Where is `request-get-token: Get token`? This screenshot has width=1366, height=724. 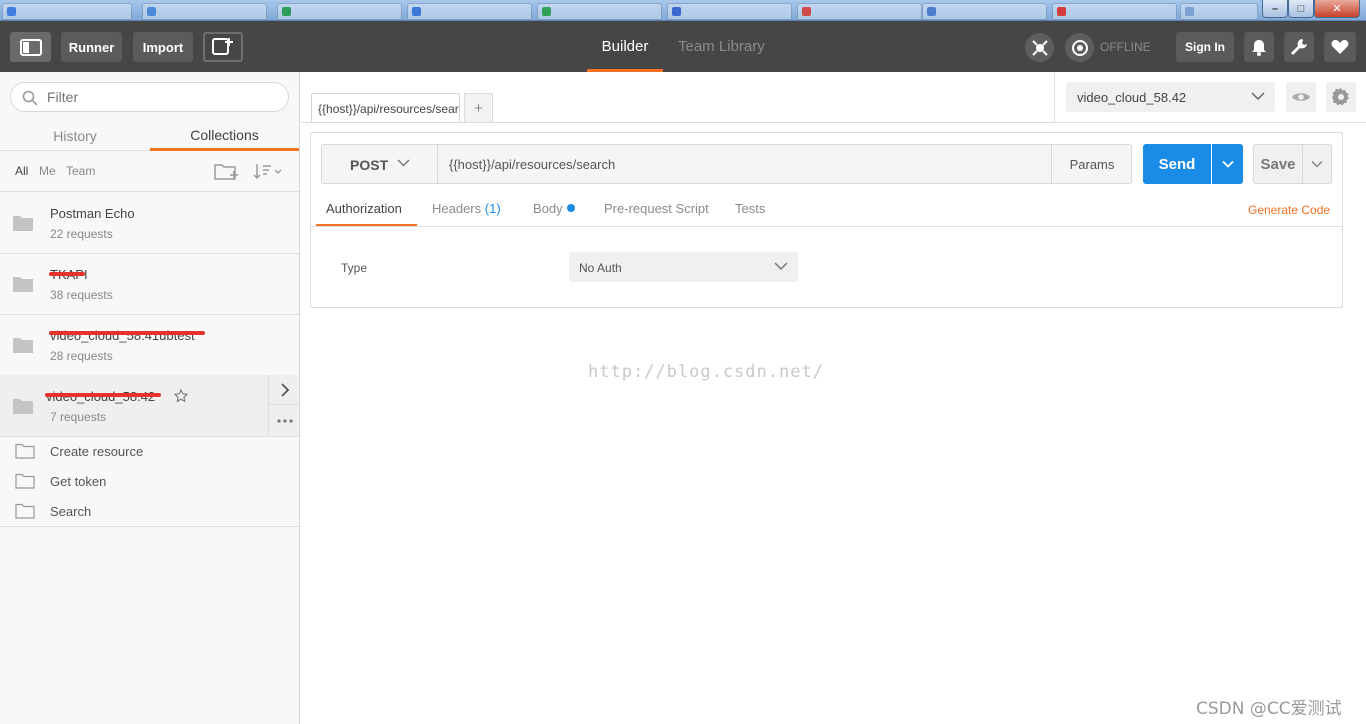
request-get-token: Get token is located at coordinates (149, 481).